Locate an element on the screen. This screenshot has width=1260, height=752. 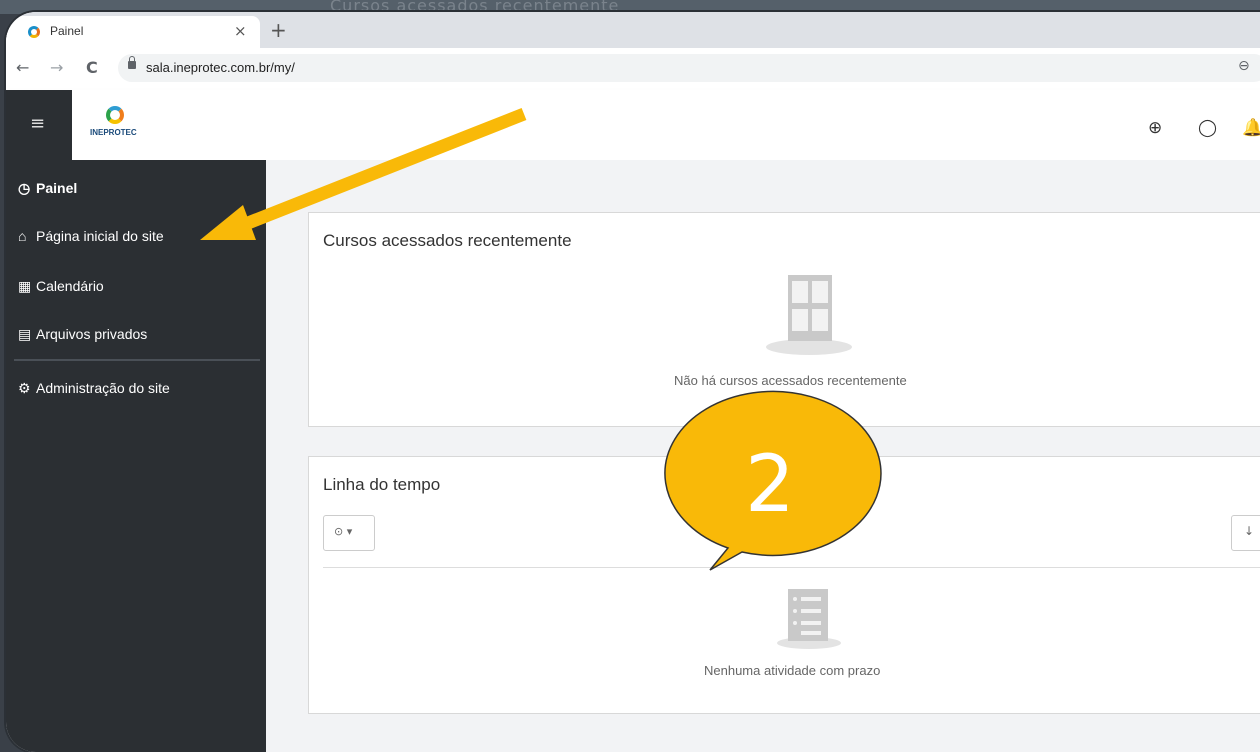
sidebar-item-home: ⌂ Página inicial do site is located at coordinates (91, 236).